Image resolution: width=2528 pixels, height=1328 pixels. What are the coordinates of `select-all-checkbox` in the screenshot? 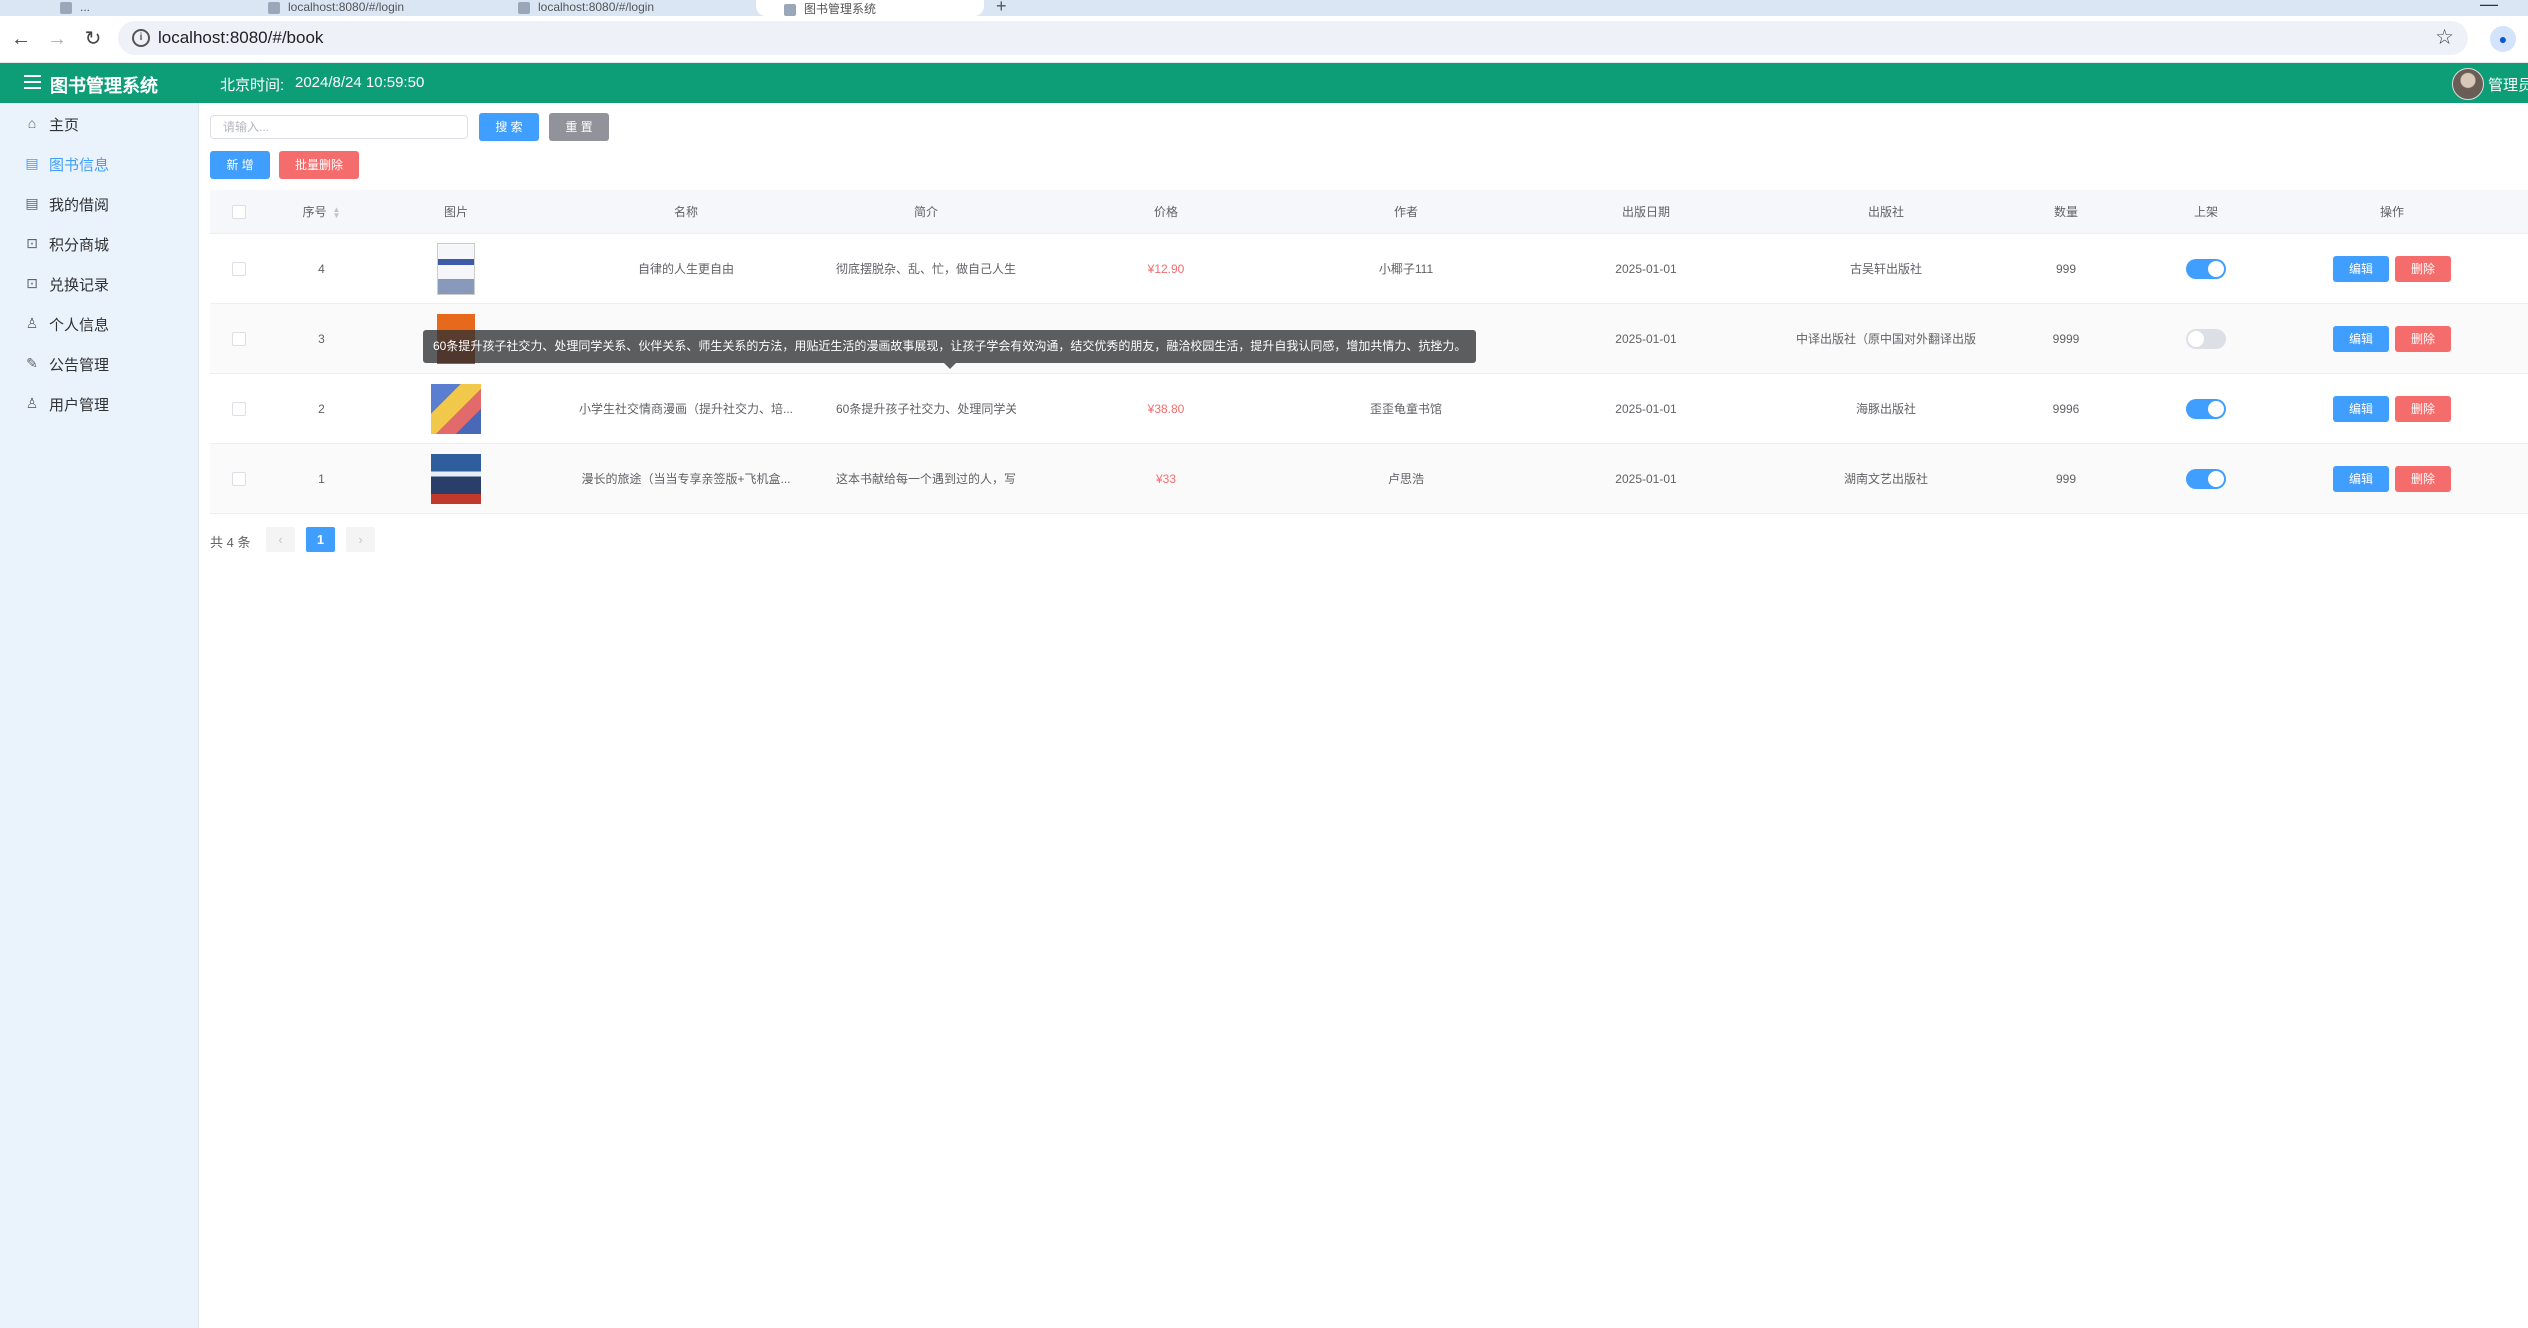 It's located at (238, 211).